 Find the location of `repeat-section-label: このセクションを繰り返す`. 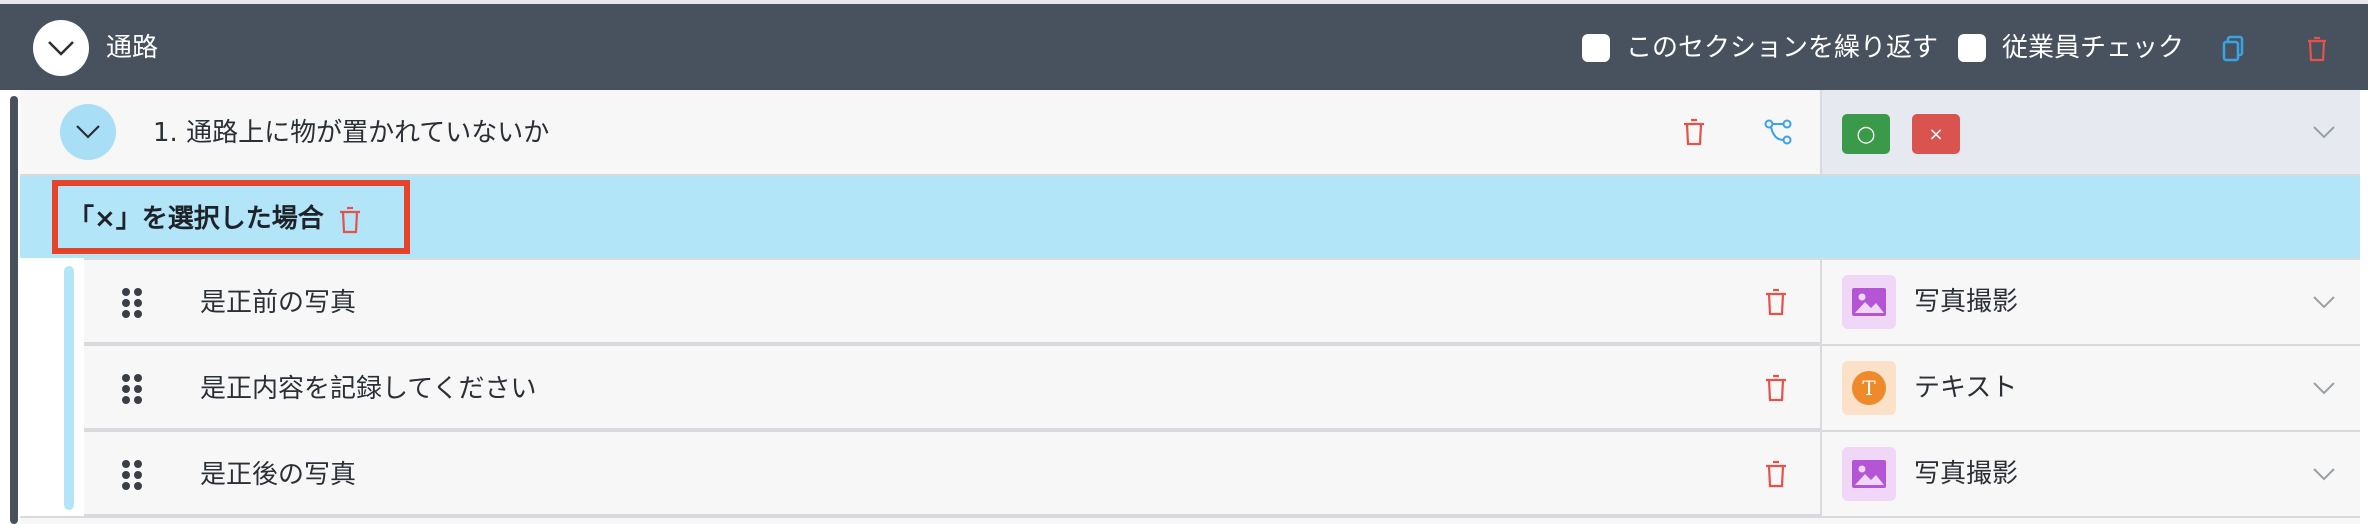

repeat-section-label: このセクションを繰り返す is located at coordinates (1782, 48).